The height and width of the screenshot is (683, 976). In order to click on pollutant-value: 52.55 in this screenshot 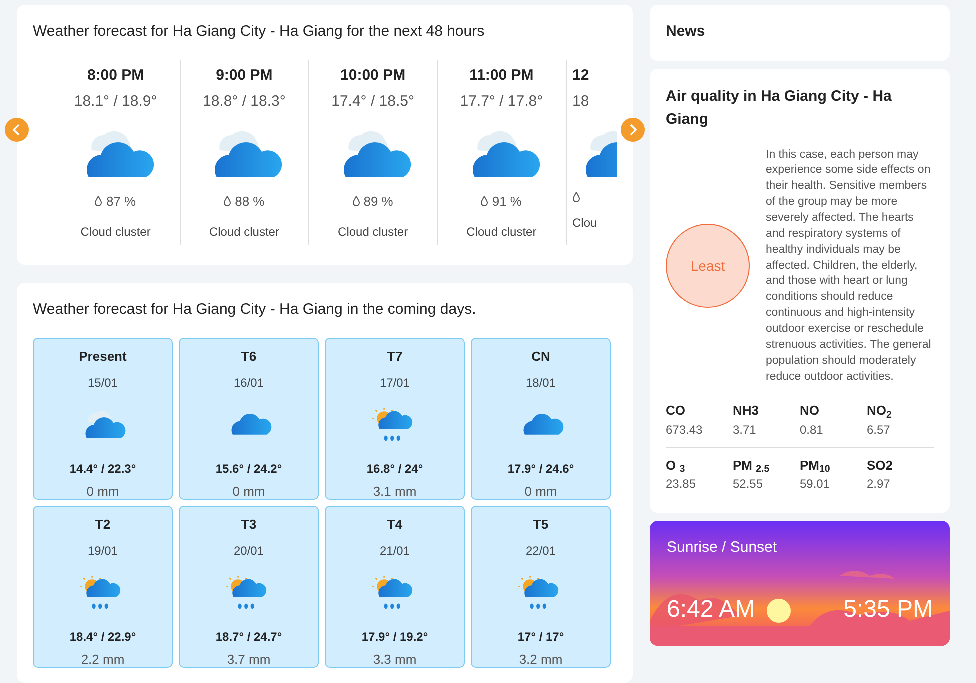, I will do `click(748, 485)`.